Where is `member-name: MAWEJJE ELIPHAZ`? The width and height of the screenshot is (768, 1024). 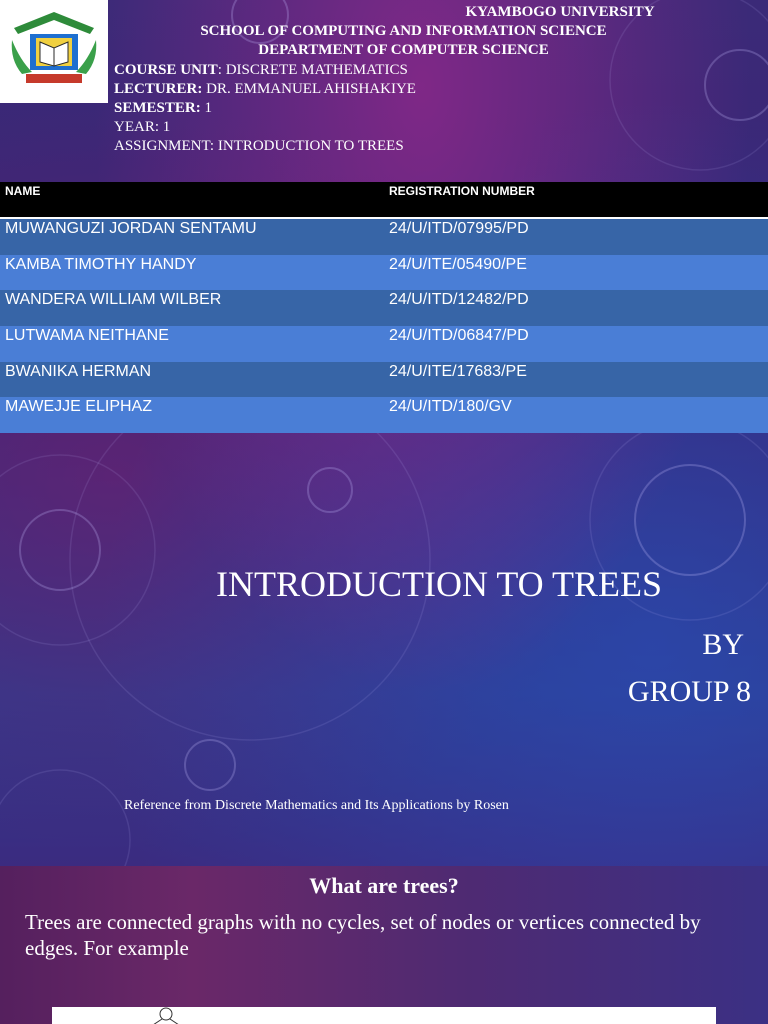 member-name: MAWEJJE ELIPHAZ is located at coordinates (78, 407).